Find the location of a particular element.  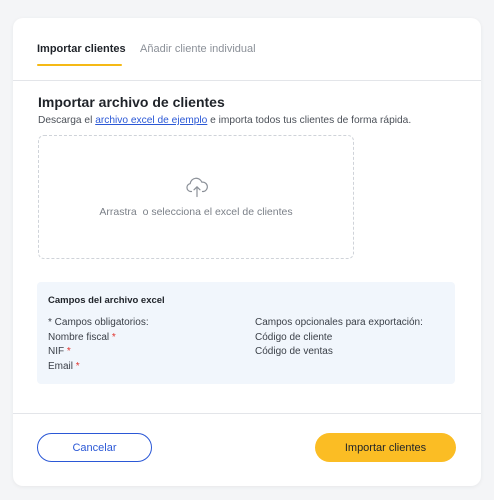

tab-importar-clientes: Importar clientes is located at coordinates (81, 49).